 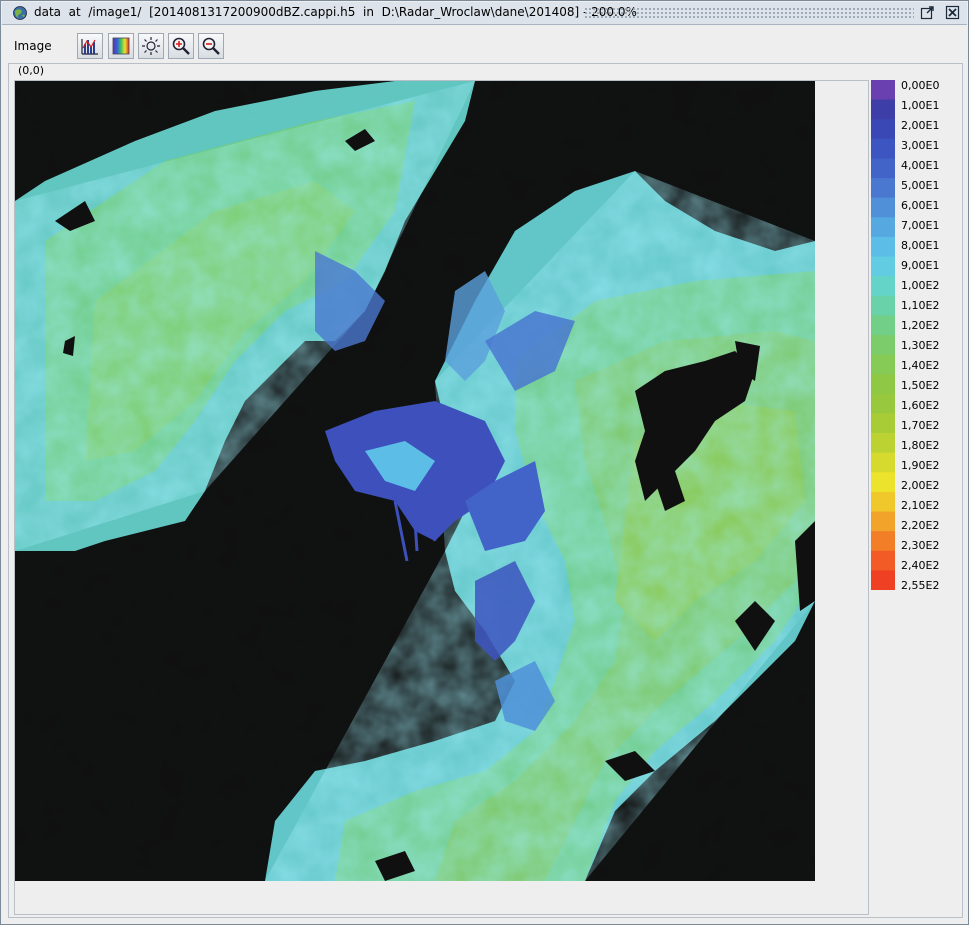 What do you see at coordinates (920, 465) in the screenshot?
I see `colorbar-label: 1,90E2` at bounding box center [920, 465].